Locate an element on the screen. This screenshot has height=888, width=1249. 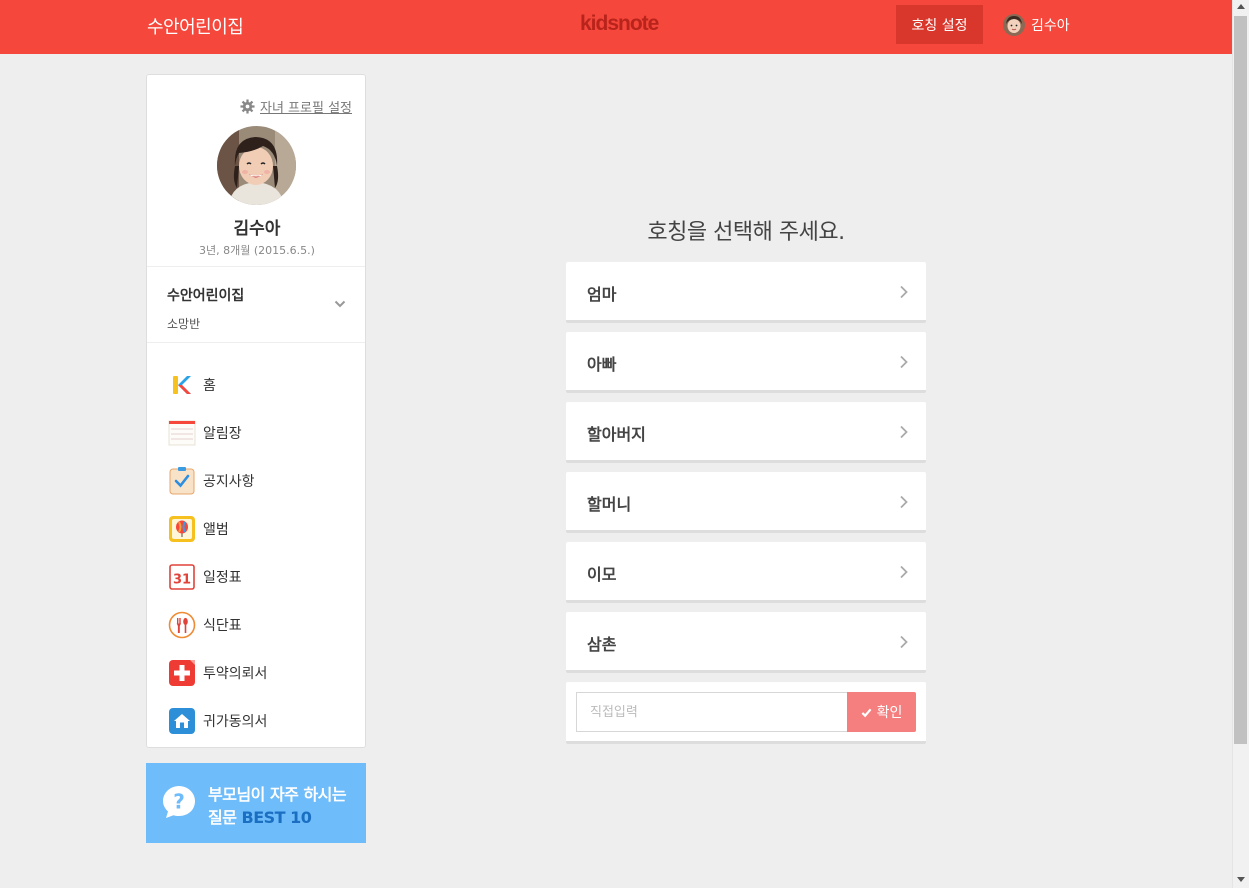
sidebar-item-label: 알림장 is located at coordinates (222, 434).